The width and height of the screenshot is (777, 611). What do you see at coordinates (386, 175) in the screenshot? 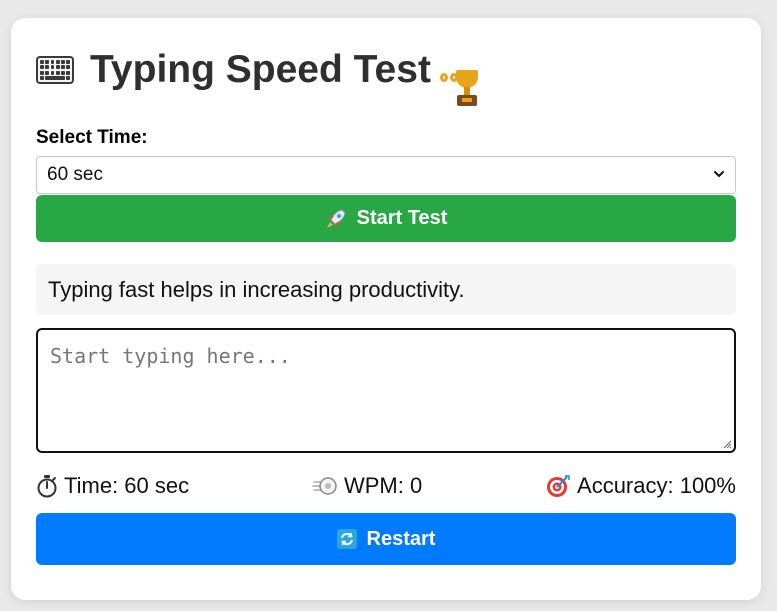
I see `time-select: 60 sec` at bounding box center [386, 175].